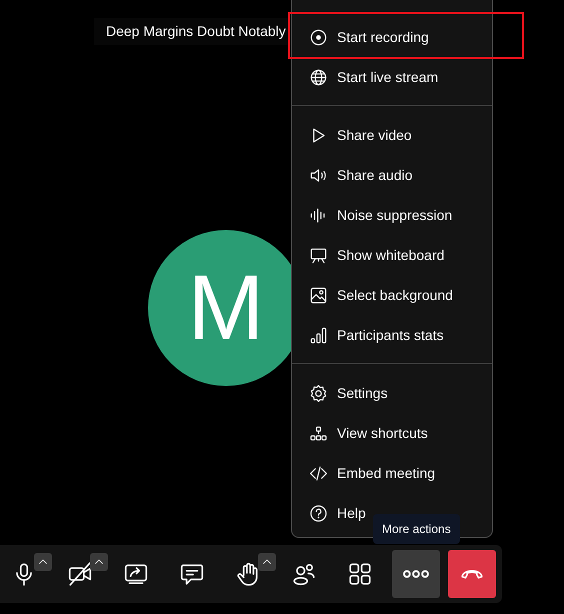 The height and width of the screenshot is (614, 564). Describe the element at coordinates (355, 175) in the screenshot. I see `menu-item: Share audio` at that location.